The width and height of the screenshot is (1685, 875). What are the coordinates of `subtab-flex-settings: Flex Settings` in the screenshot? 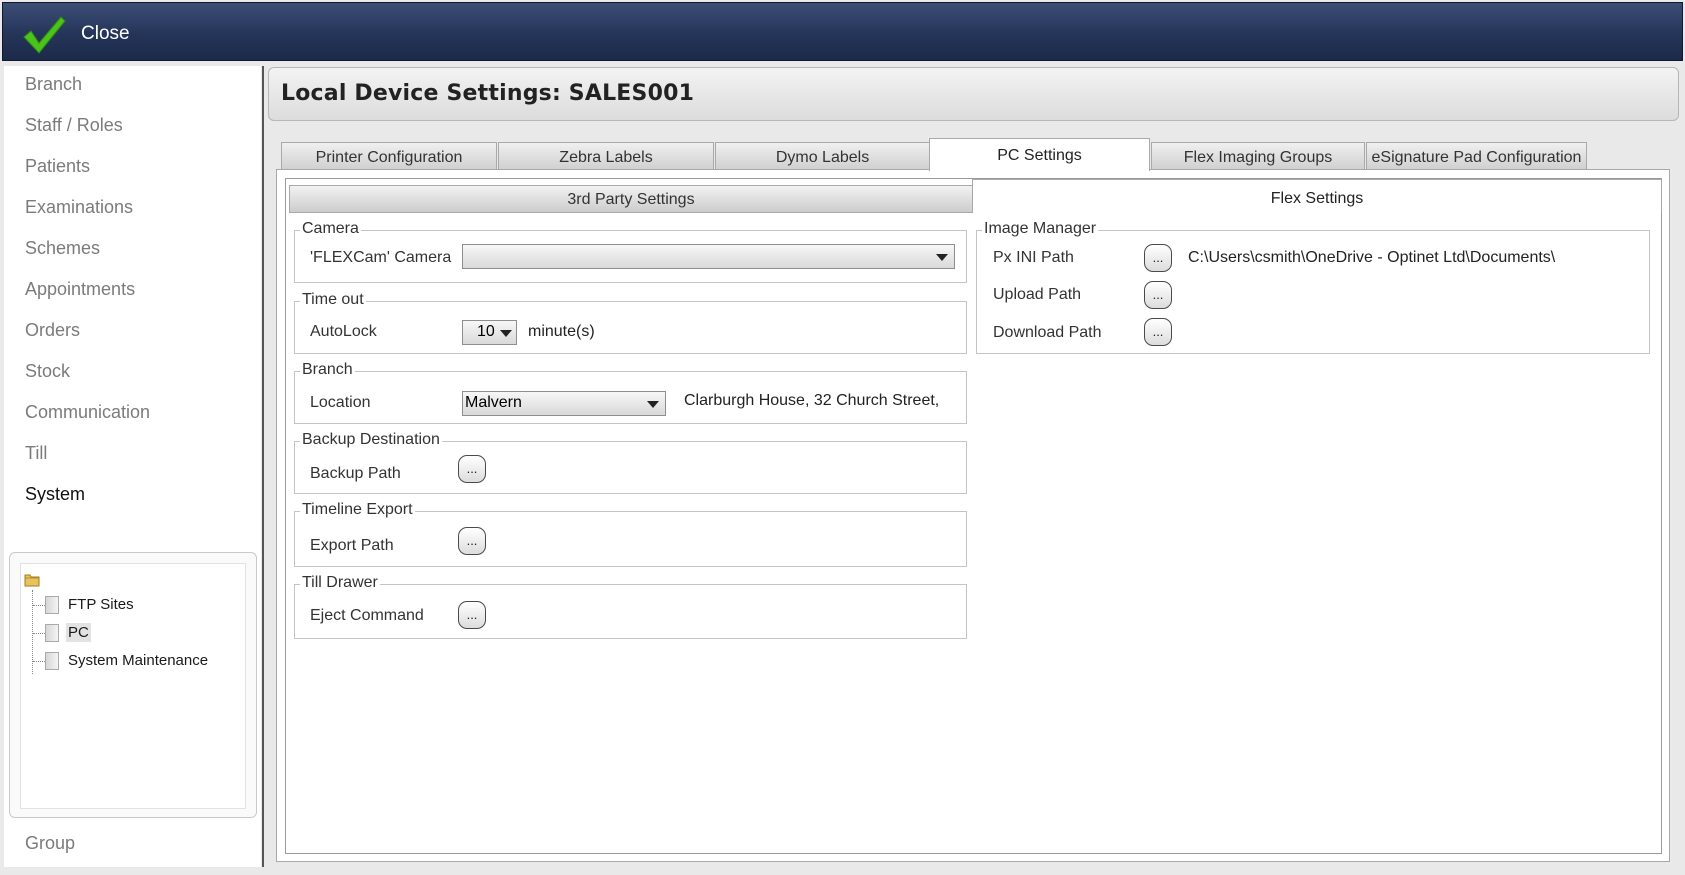 It's located at (1317, 196).